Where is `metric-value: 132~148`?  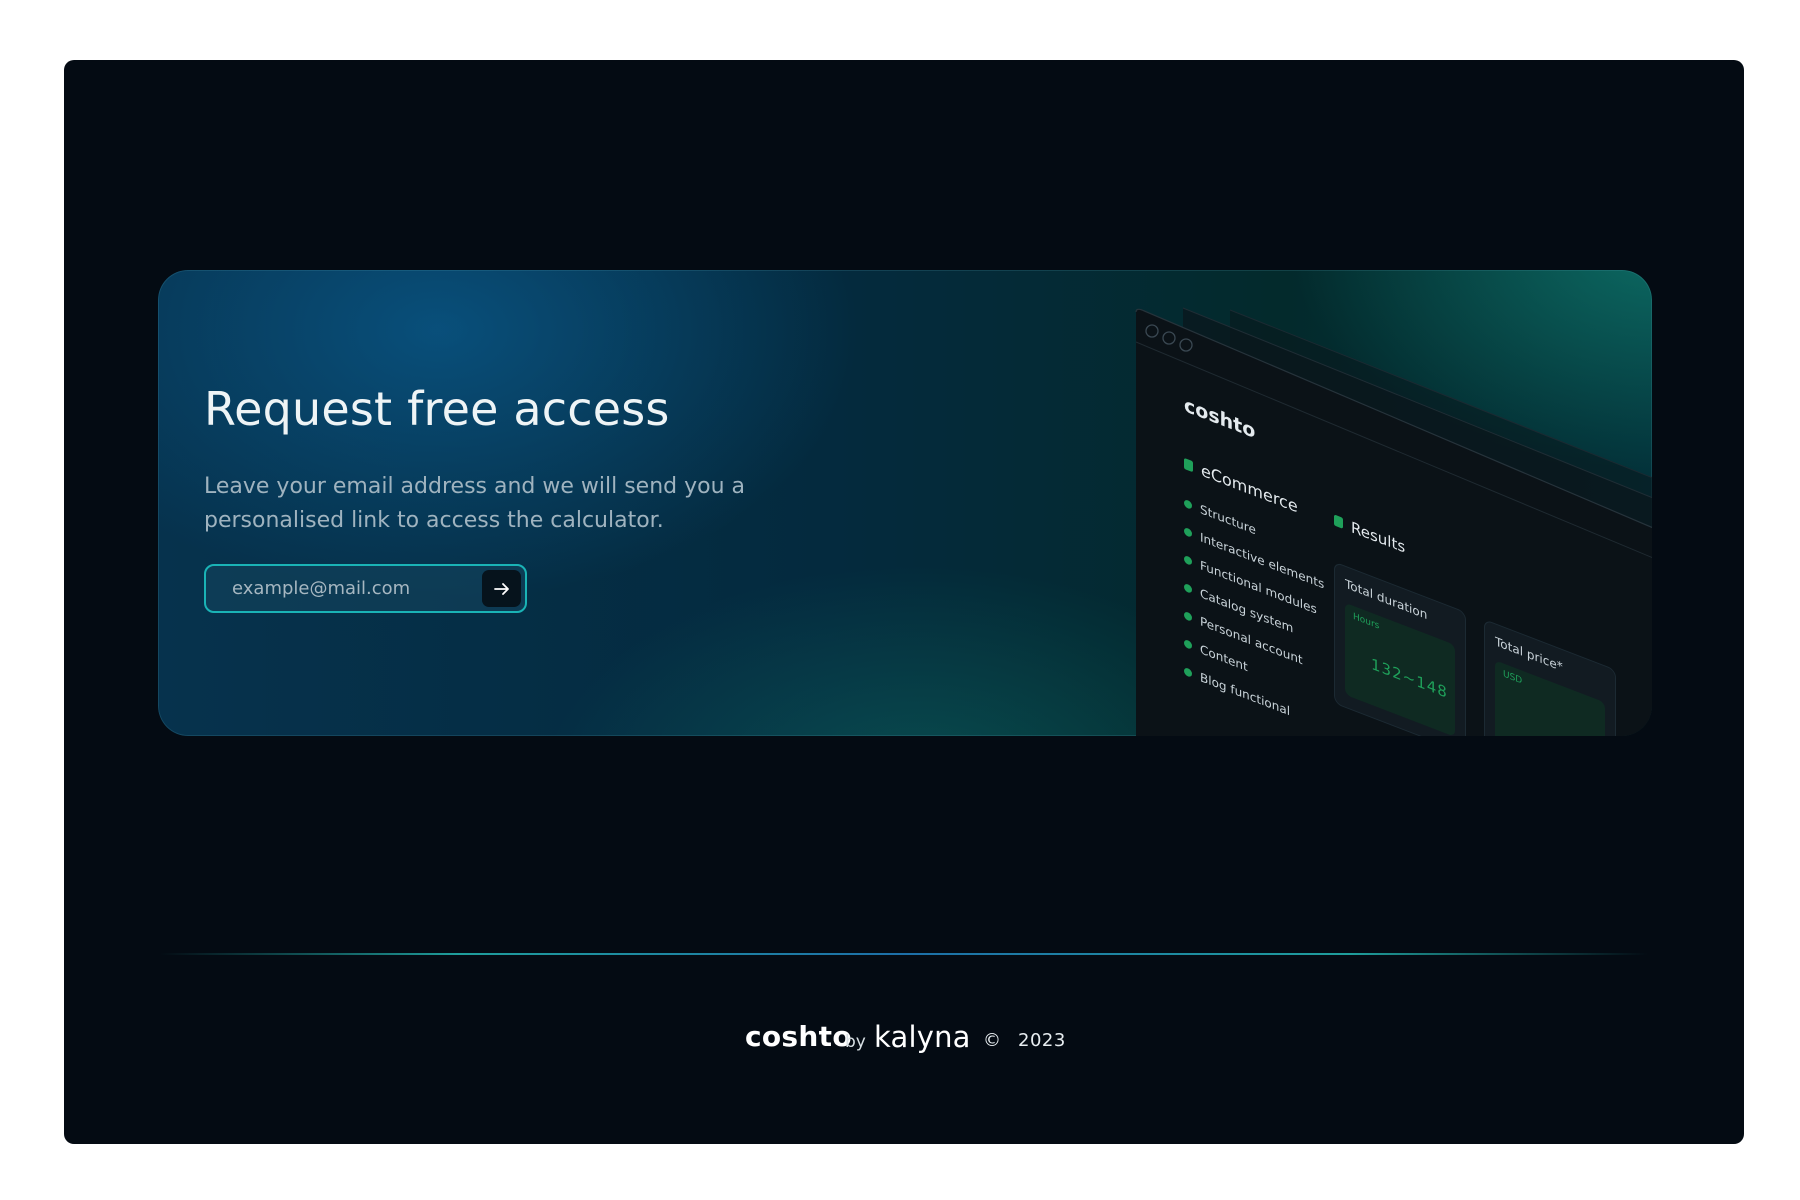 metric-value: 132~148 is located at coordinates (1409, 678).